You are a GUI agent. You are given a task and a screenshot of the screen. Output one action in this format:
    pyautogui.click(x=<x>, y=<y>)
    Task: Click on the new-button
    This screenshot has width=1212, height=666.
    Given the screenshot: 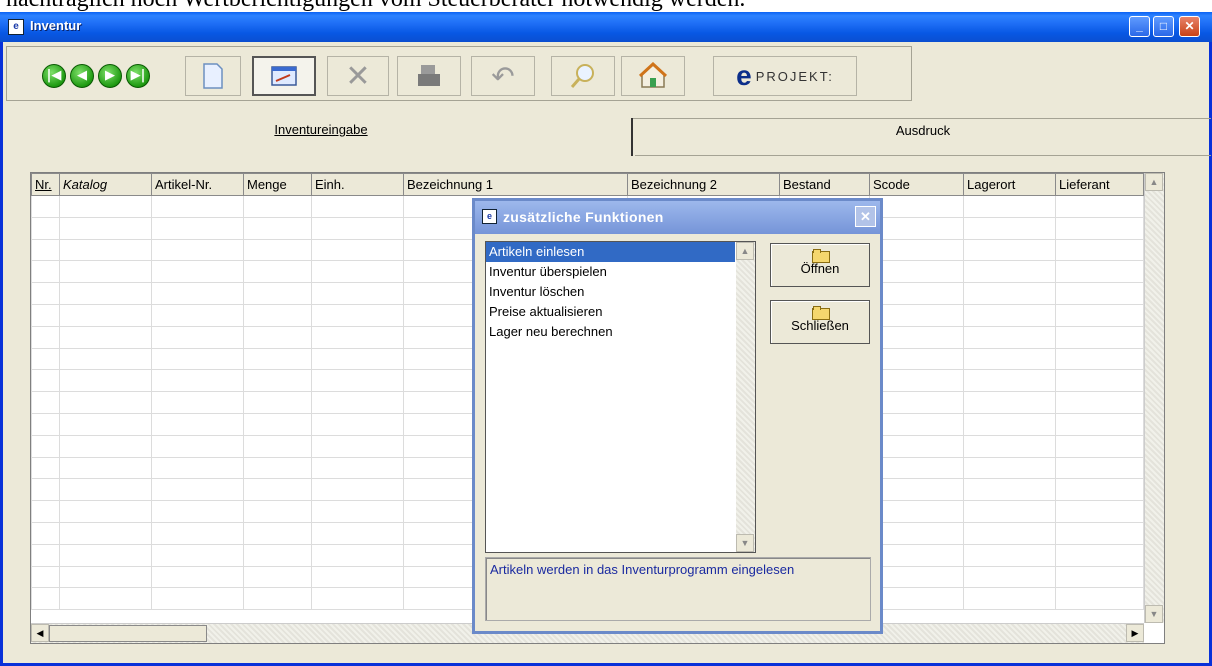 What is the action you would take?
    pyautogui.click(x=213, y=76)
    